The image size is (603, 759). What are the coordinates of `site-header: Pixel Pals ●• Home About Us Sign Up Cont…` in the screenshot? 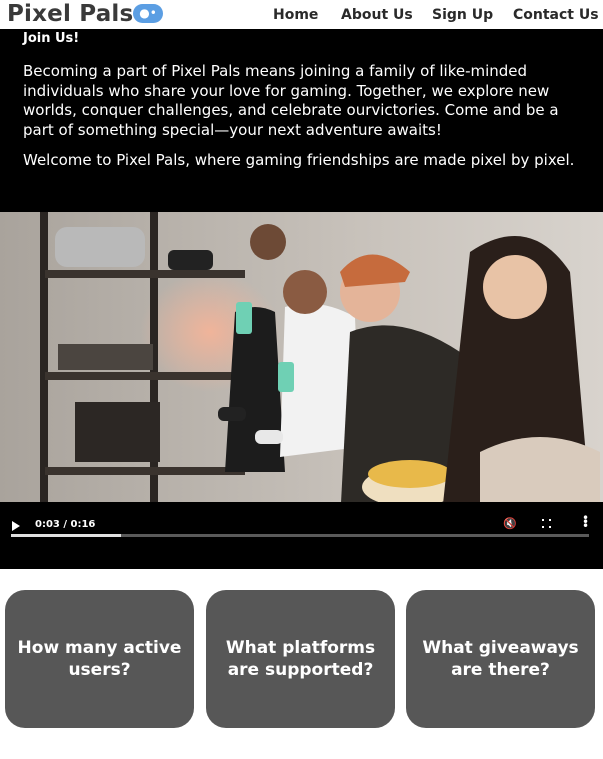 It's located at (301, 14).